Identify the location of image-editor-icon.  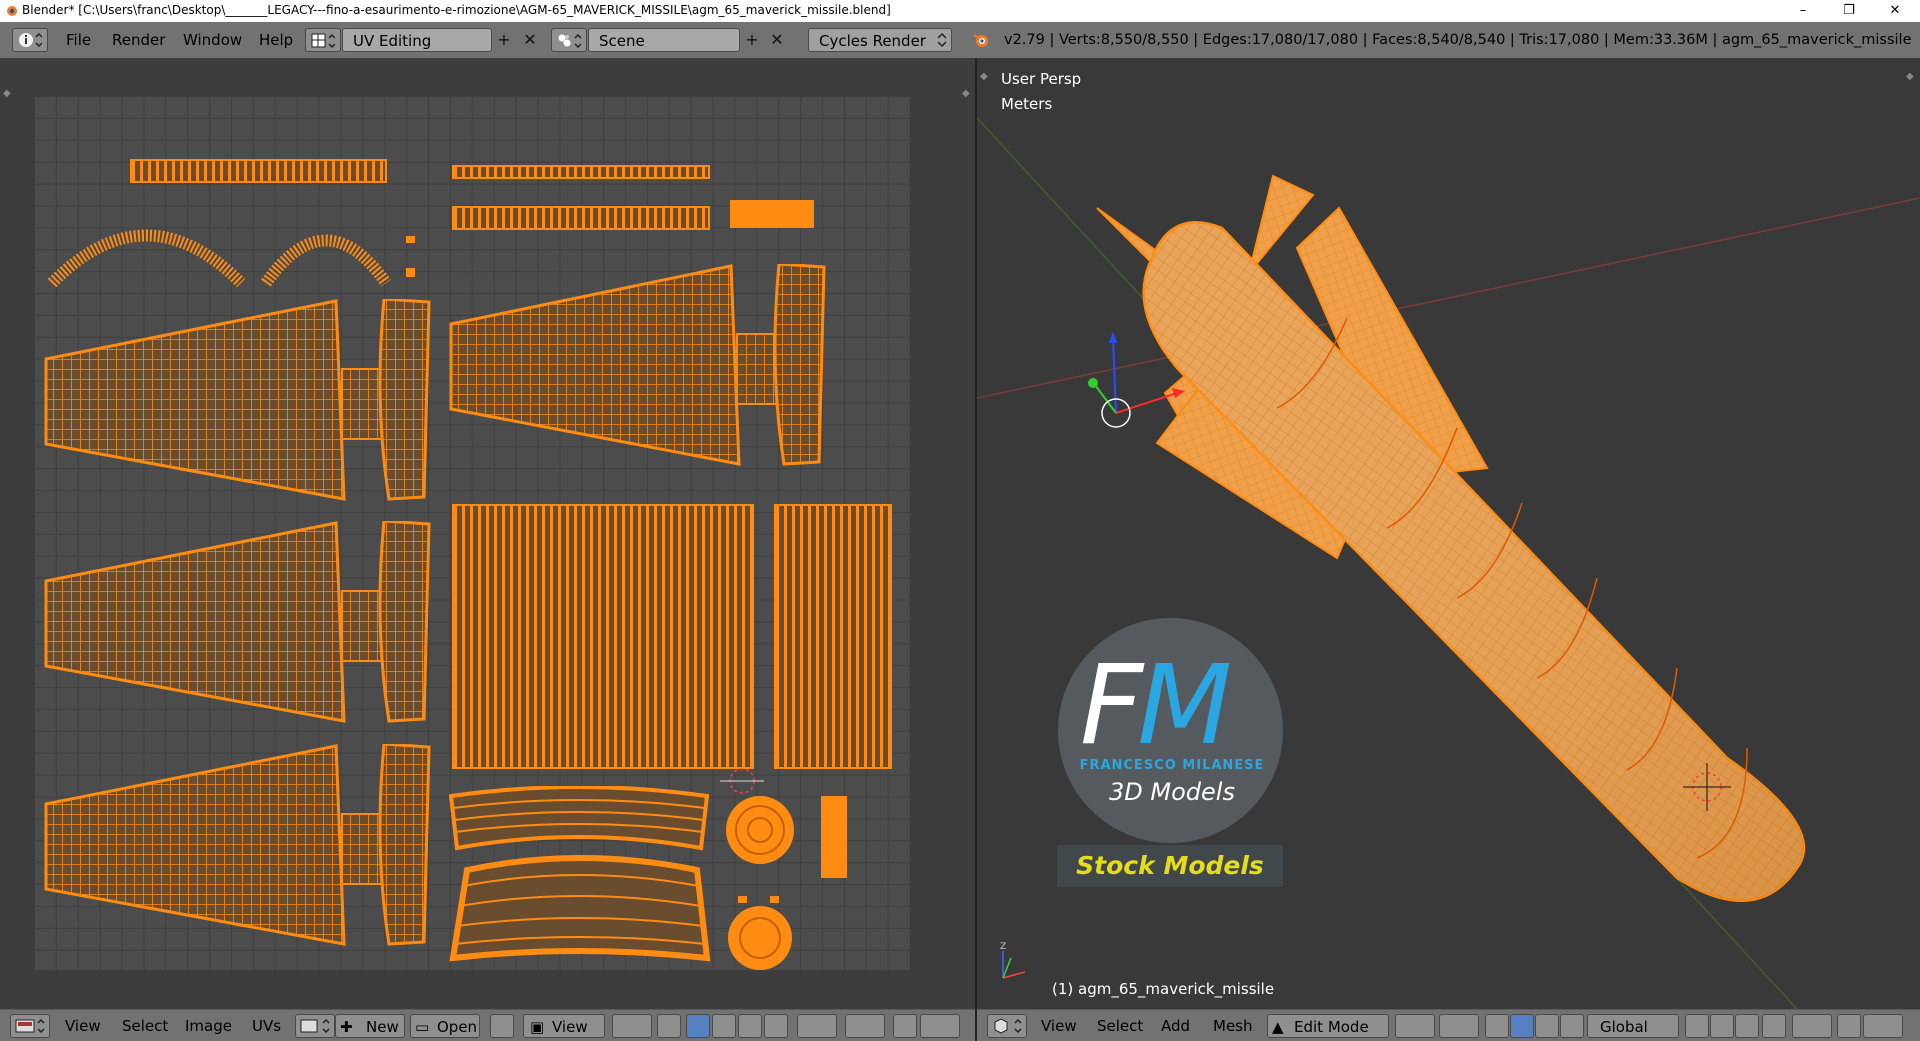
(30, 1026).